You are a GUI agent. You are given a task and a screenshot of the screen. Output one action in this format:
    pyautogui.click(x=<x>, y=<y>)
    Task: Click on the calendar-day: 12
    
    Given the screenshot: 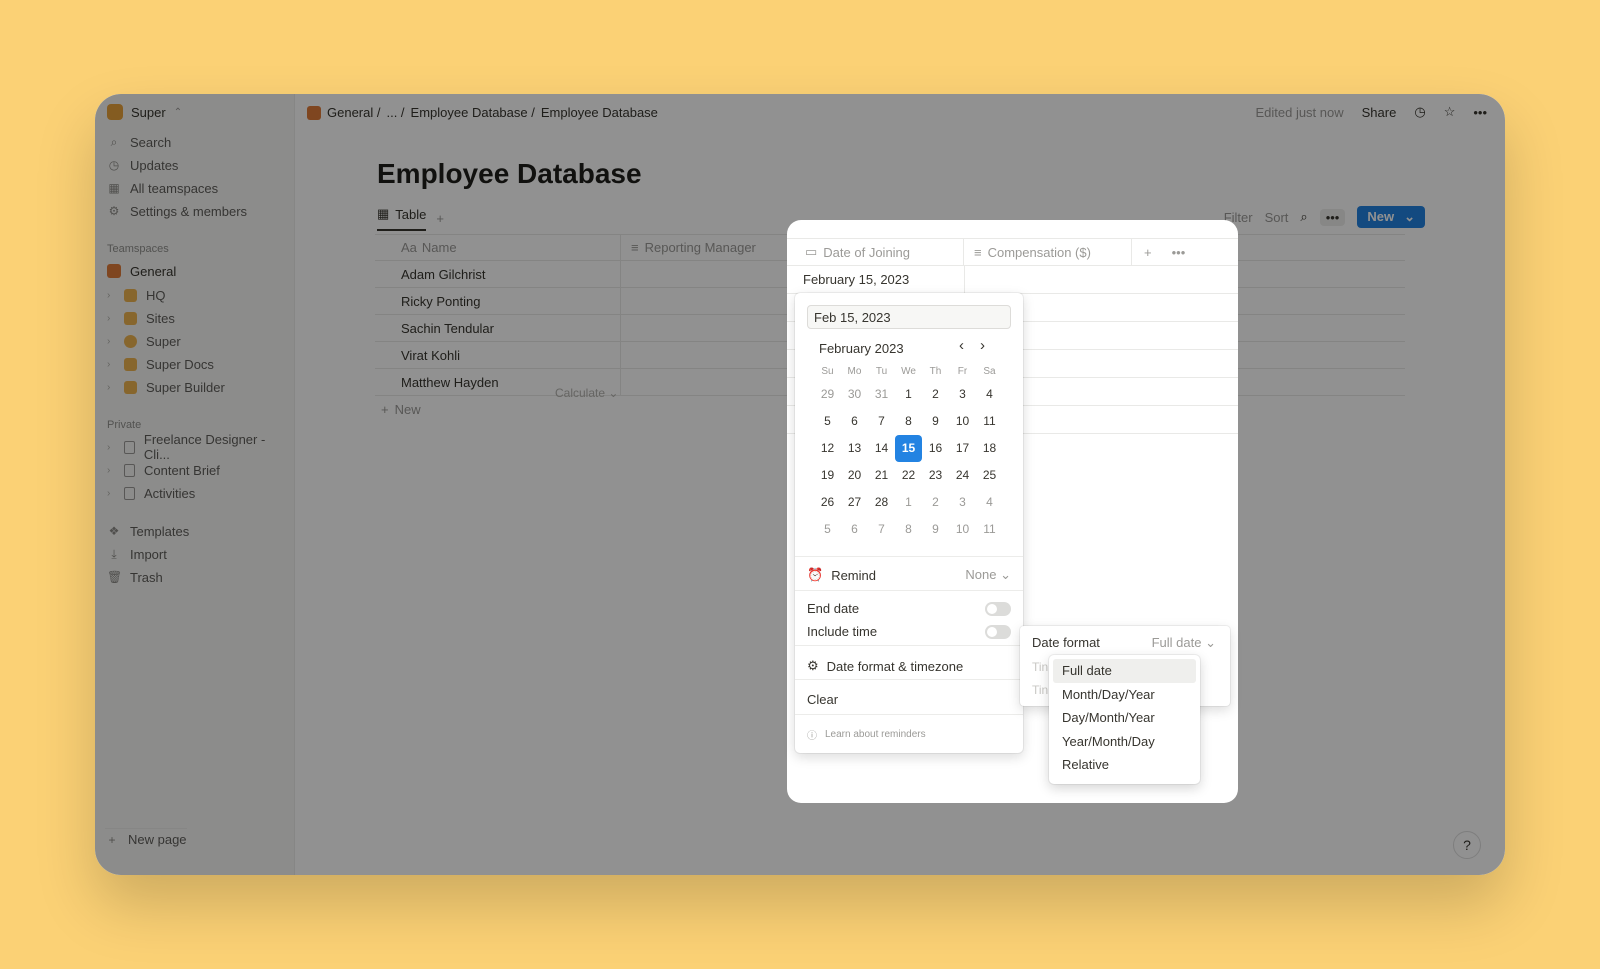 What is the action you would take?
    pyautogui.click(x=827, y=448)
    